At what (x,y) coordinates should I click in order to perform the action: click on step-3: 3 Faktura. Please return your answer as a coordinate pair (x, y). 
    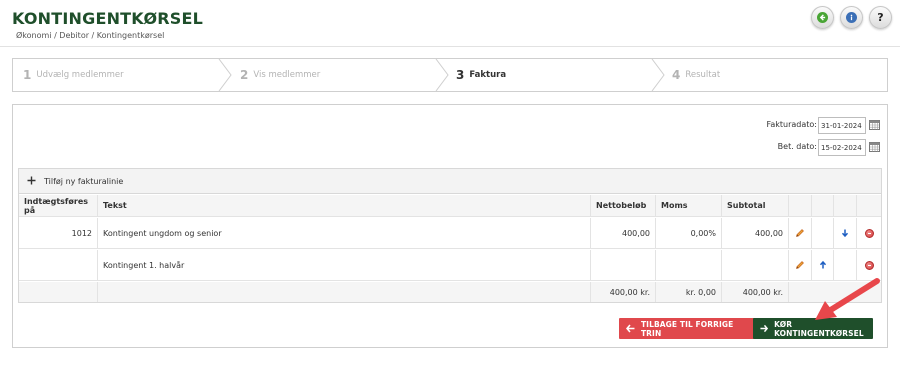
    Looking at the image, I should click on (481, 75).